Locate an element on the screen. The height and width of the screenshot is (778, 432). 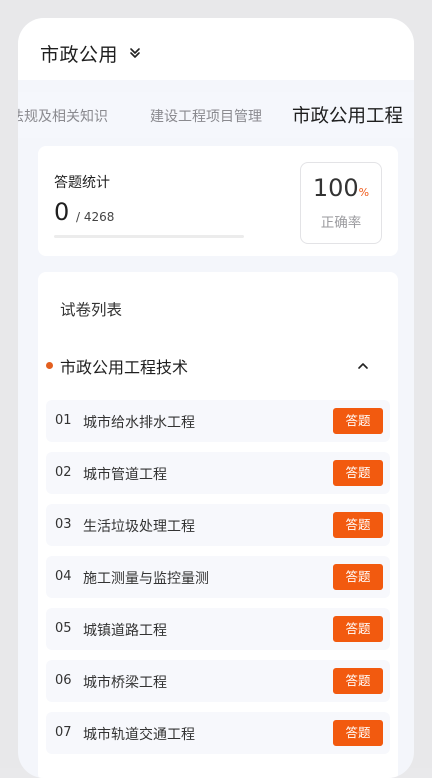
paper-name: 城镇道路工程 is located at coordinates (125, 631).